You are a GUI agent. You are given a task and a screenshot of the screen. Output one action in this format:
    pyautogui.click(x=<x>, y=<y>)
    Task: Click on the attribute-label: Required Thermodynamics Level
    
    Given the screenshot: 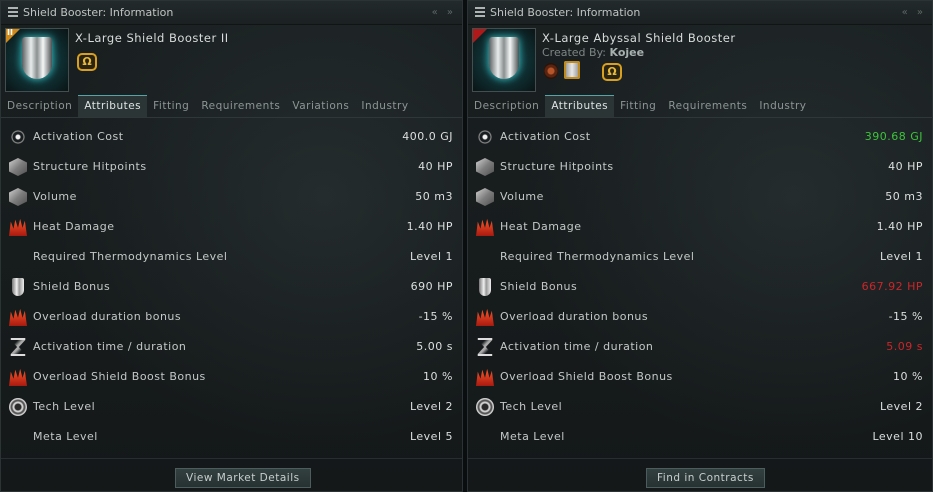 What is the action you would take?
    pyautogui.click(x=597, y=256)
    